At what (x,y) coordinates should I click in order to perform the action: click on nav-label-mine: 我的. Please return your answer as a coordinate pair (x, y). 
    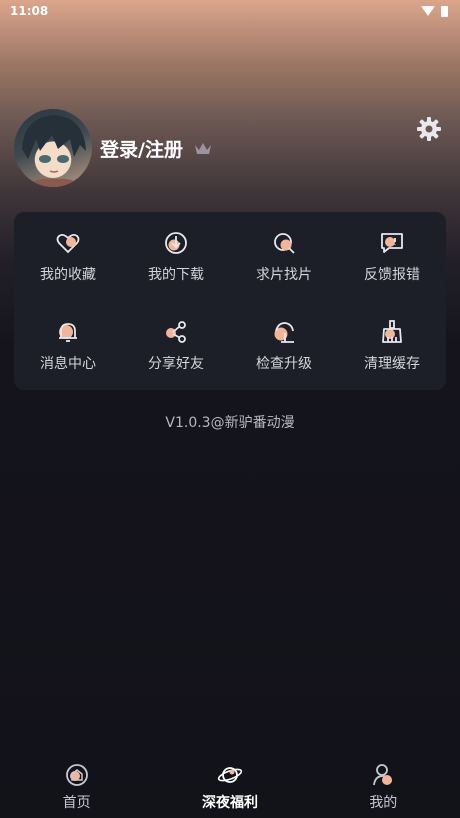
    Looking at the image, I should click on (383, 803).